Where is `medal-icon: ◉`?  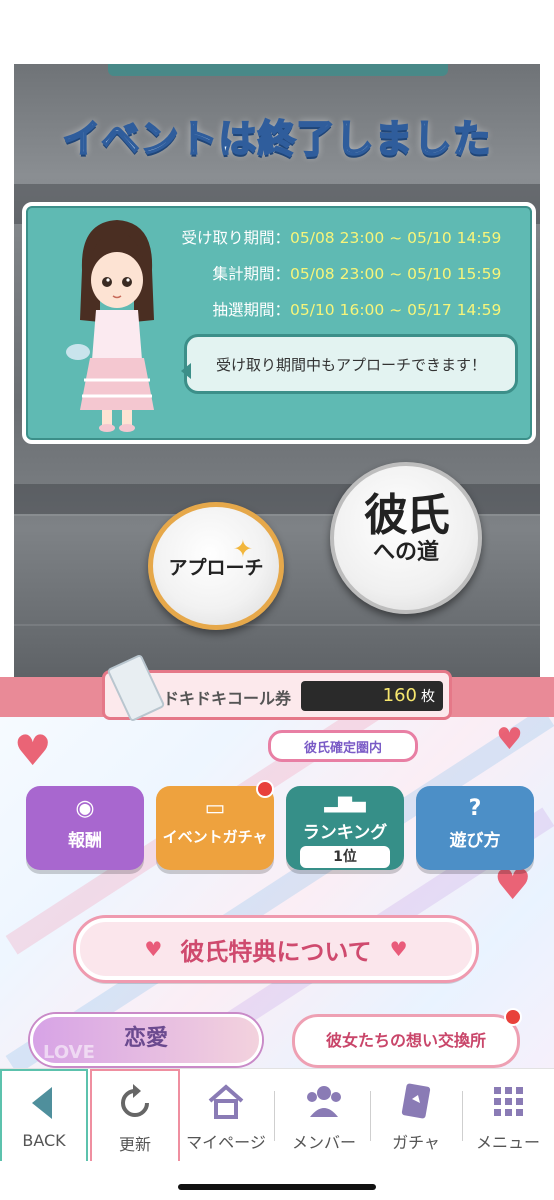
medal-icon: ◉ is located at coordinates (85, 808).